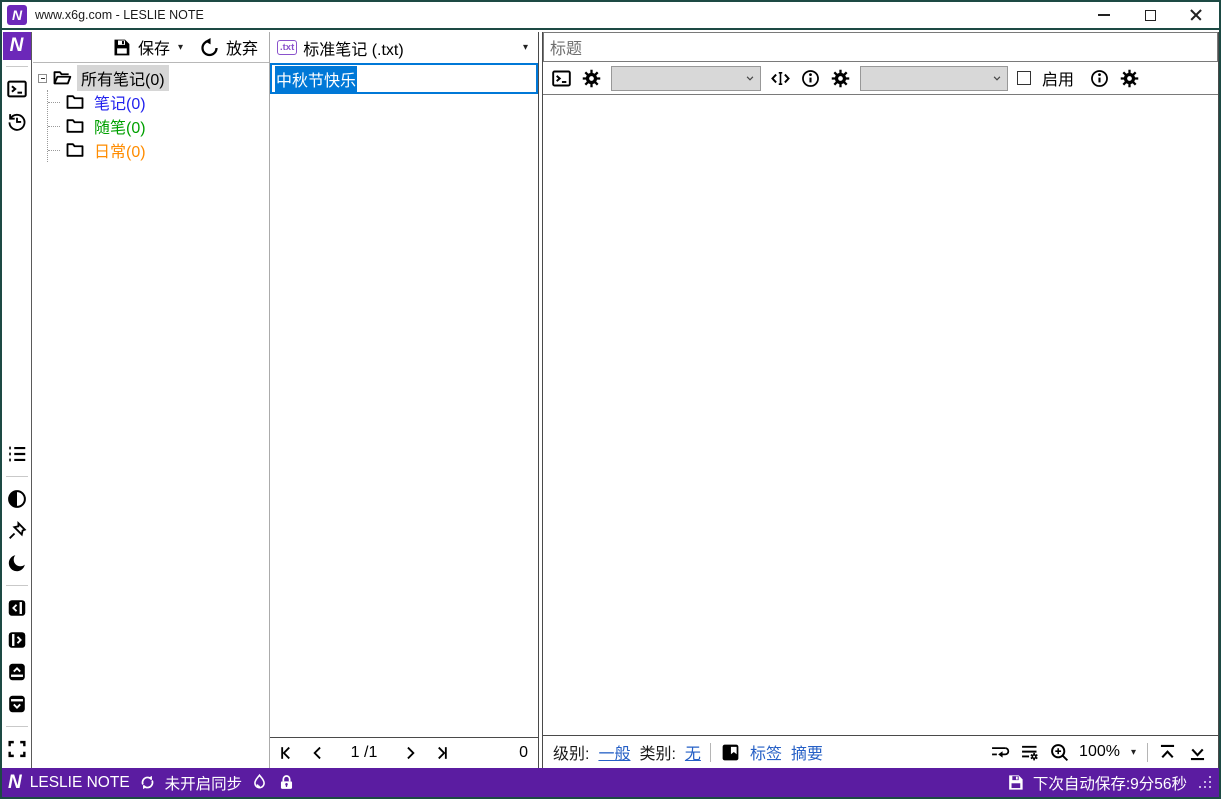 The image size is (1221, 799). Describe the element at coordinates (404, 78) in the screenshot. I see `note-title-edit-field: 中秋节快乐` at that location.